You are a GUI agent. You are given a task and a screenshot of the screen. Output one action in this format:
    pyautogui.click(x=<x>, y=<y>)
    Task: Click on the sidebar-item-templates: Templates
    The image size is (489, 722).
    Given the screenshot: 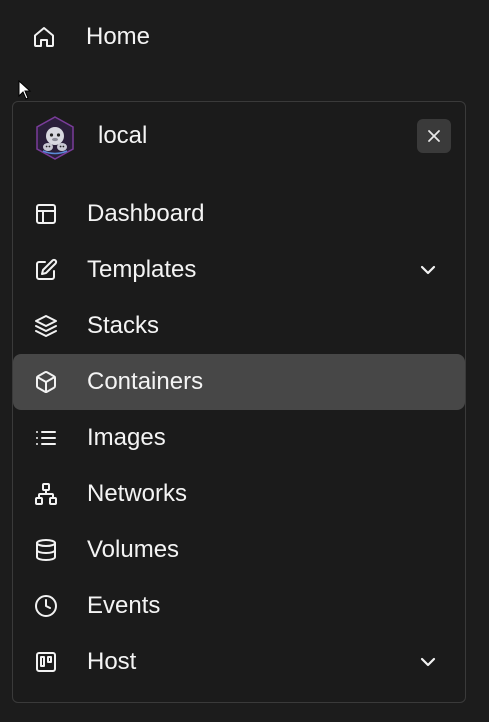 What is the action you would take?
    pyautogui.click(x=239, y=270)
    